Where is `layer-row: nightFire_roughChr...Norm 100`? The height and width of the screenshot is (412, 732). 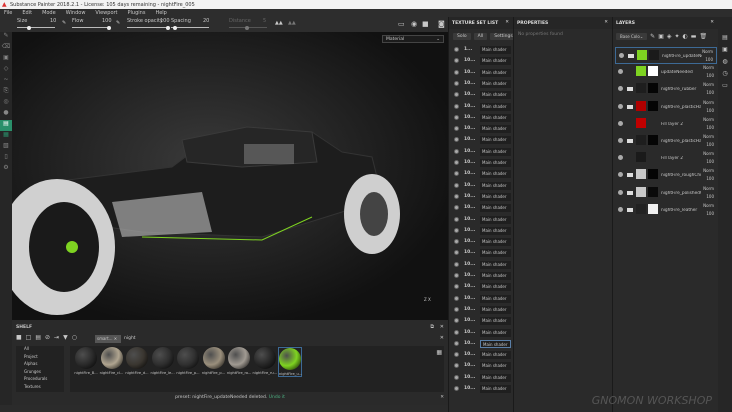
layer-row: nightFire_roughChr...Norm 100 is located at coordinates (666, 175).